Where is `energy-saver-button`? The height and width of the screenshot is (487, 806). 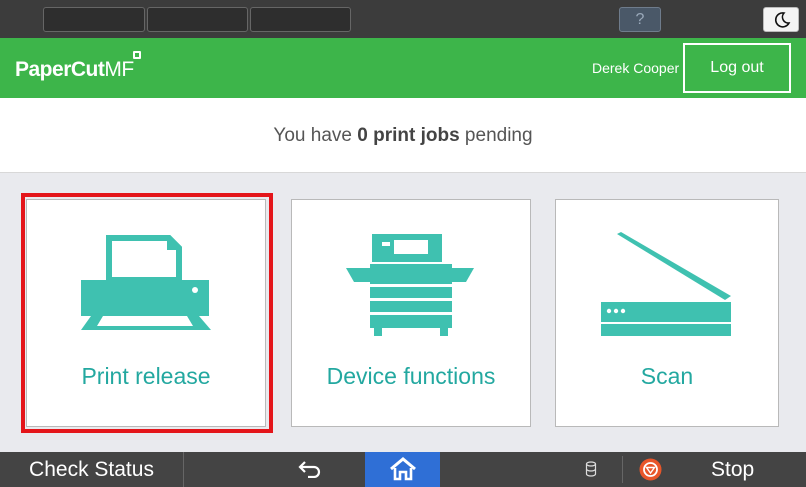 energy-saver-button is located at coordinates (781, 19).